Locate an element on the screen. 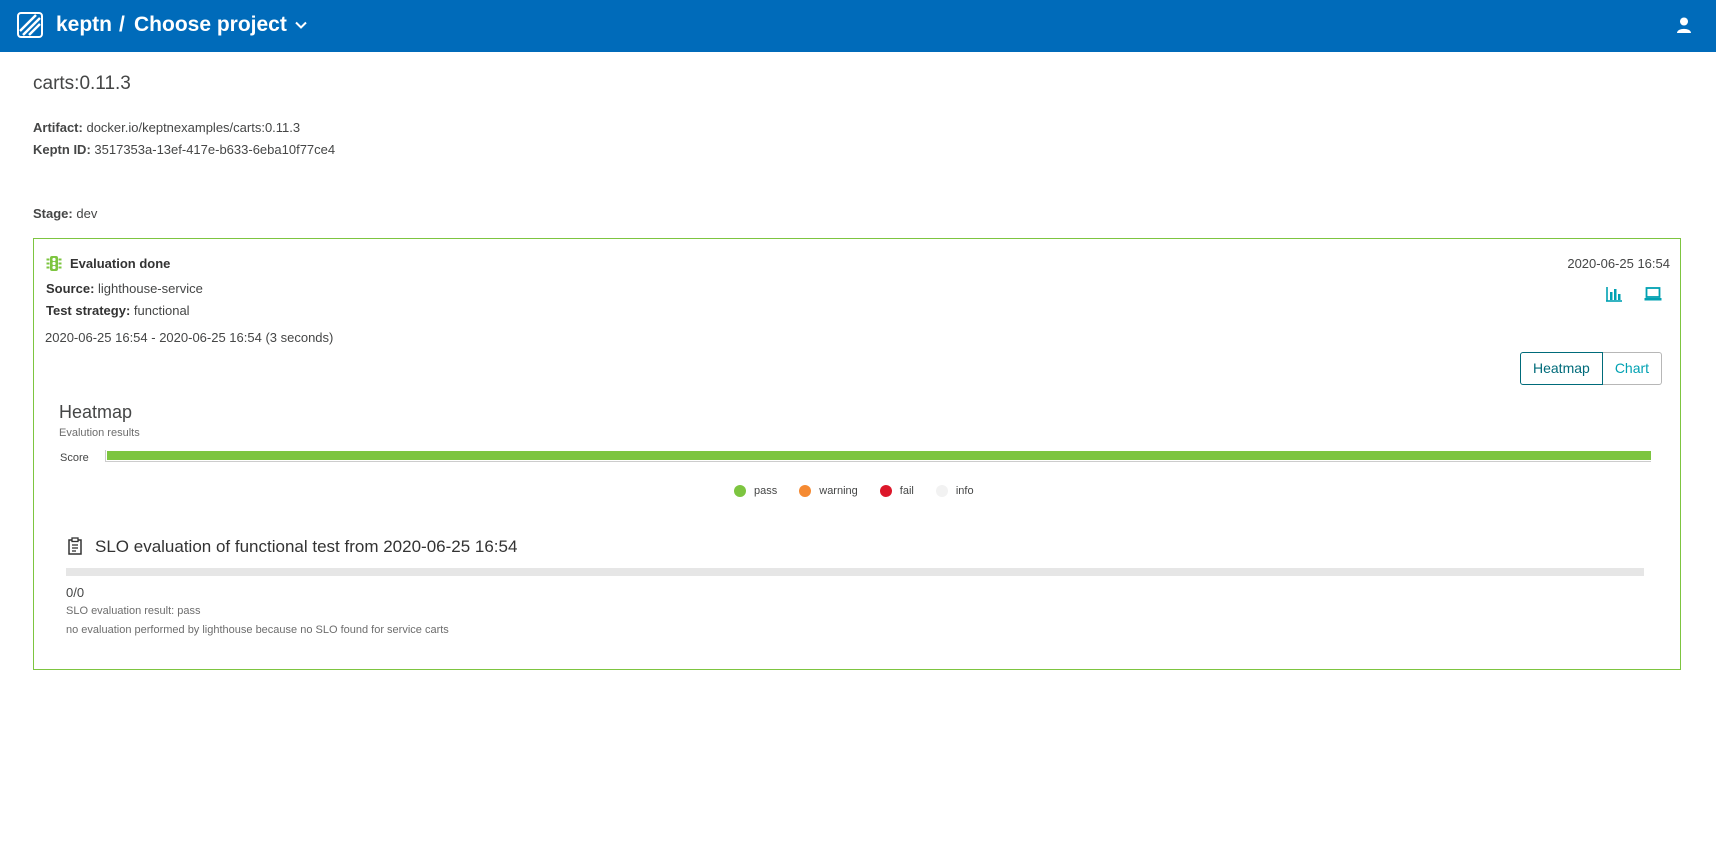 The width and height of the screenshot is (1716, 841). brand-name: keptn is located at coordinates (84, 25).